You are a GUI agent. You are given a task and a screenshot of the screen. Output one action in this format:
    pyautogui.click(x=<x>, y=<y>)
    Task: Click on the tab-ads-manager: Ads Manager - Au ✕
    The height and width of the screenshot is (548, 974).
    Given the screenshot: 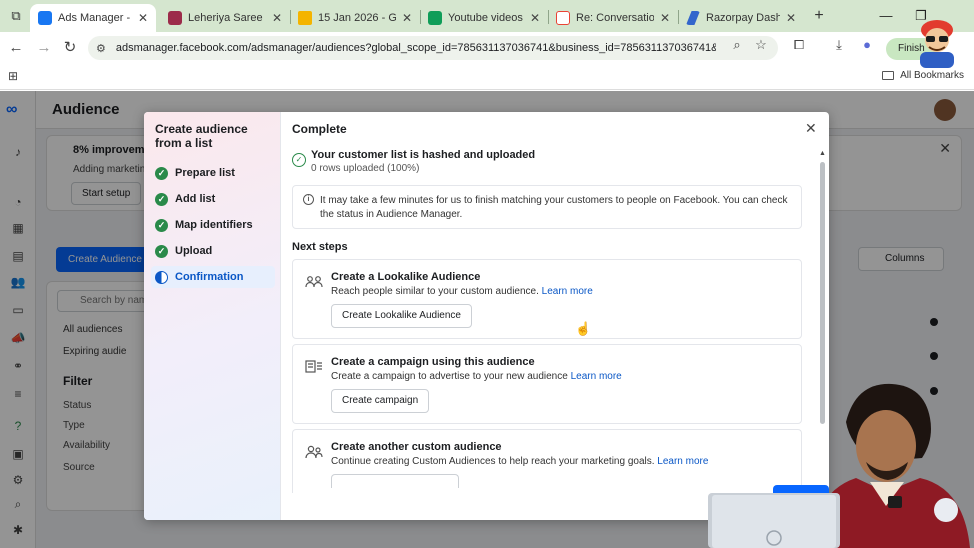 What is the action you would take?
    pyautogui.click(x=93, y=18)
    